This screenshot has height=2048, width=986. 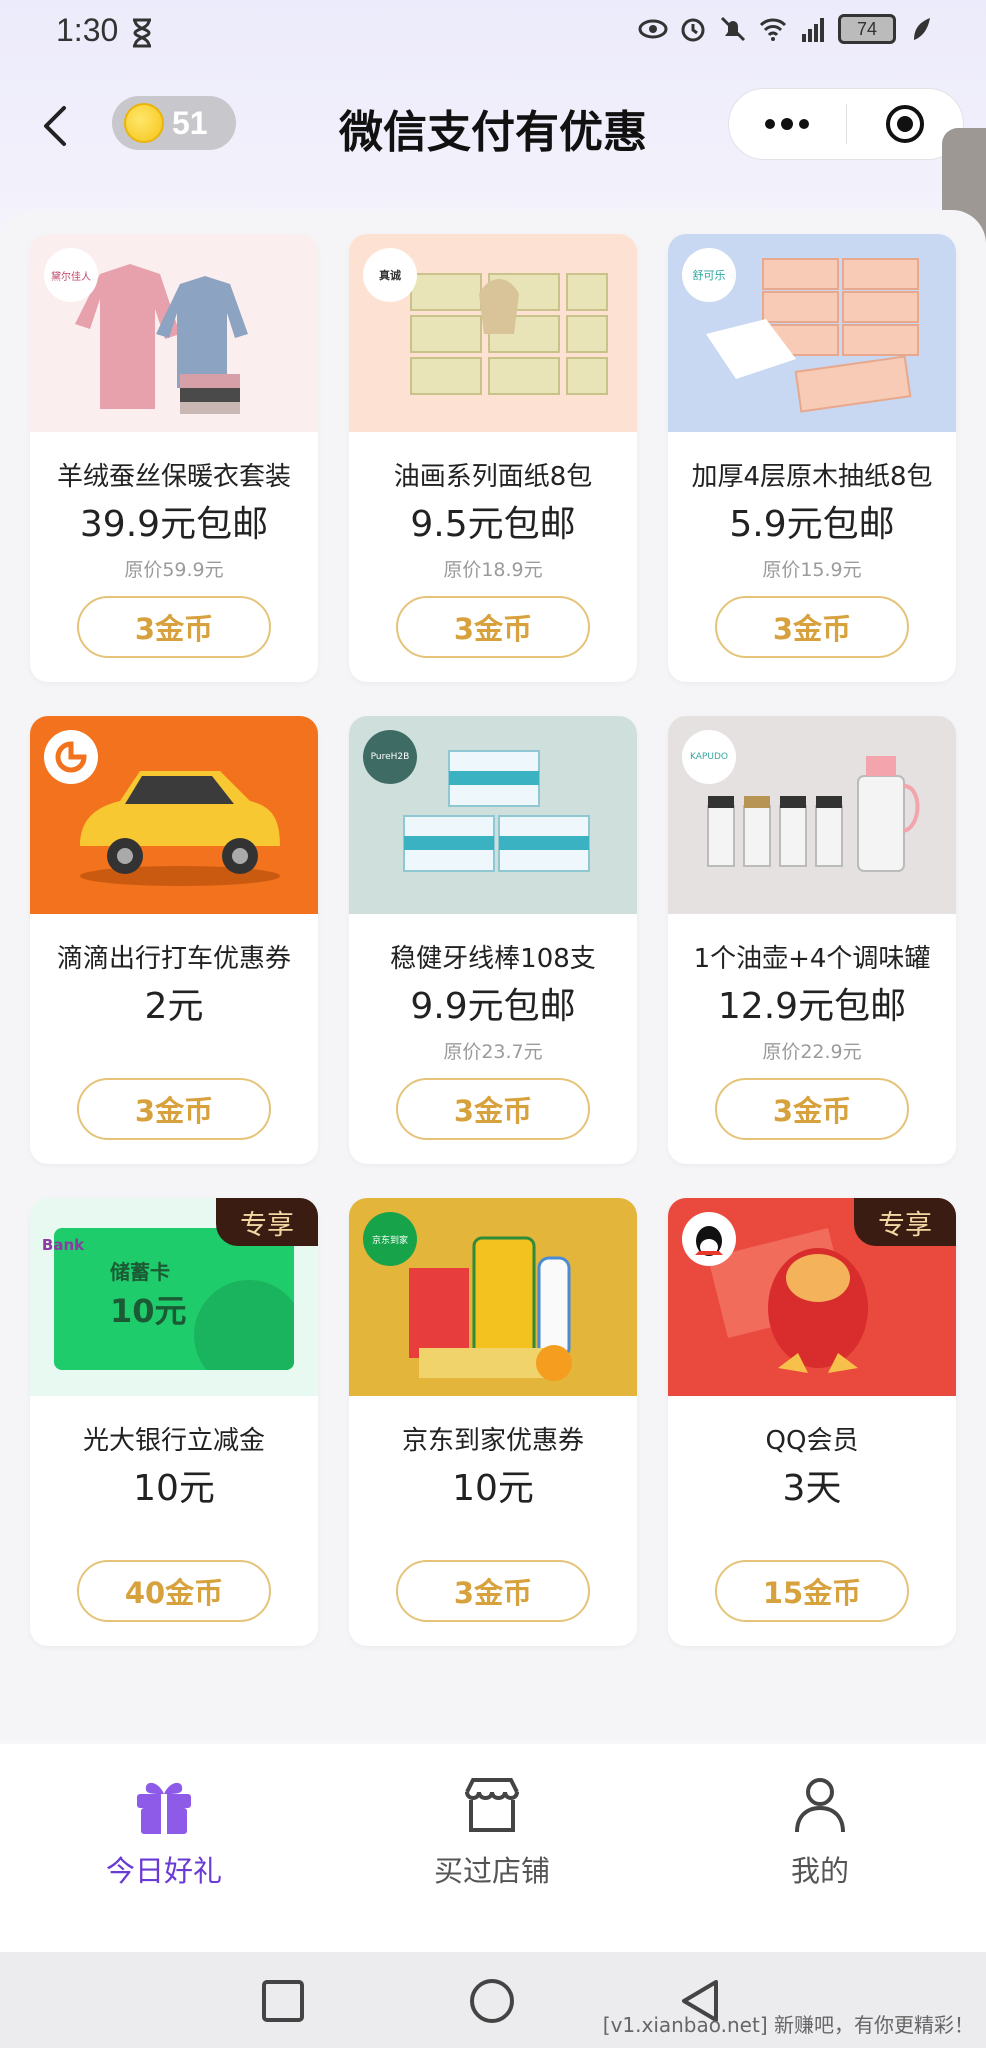 What do you see at coordinates (56, 126) in the screenshot?
I see `back-arrow-icon` at bounding box center [56, 126].